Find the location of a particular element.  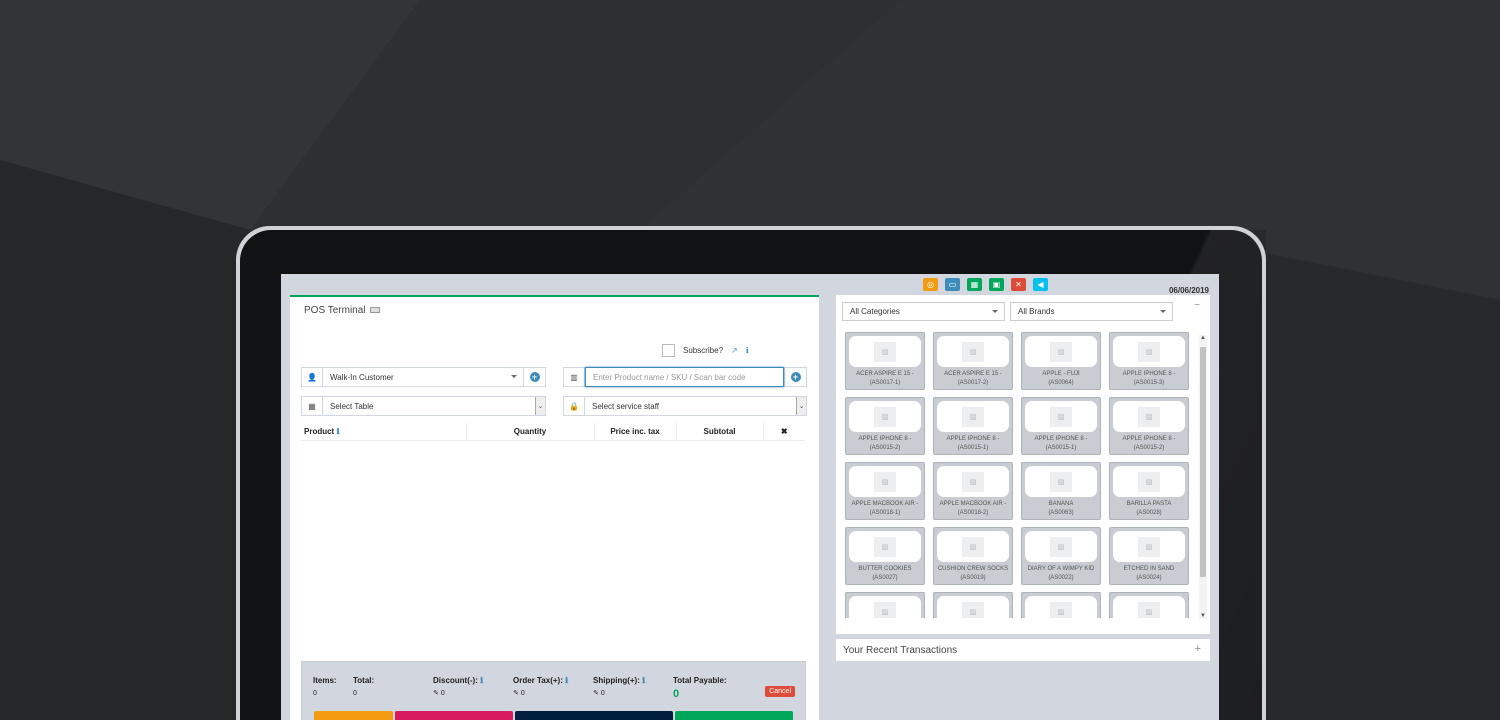

product-name: APPLE - FUJI is located at coordinates (1061, 374).